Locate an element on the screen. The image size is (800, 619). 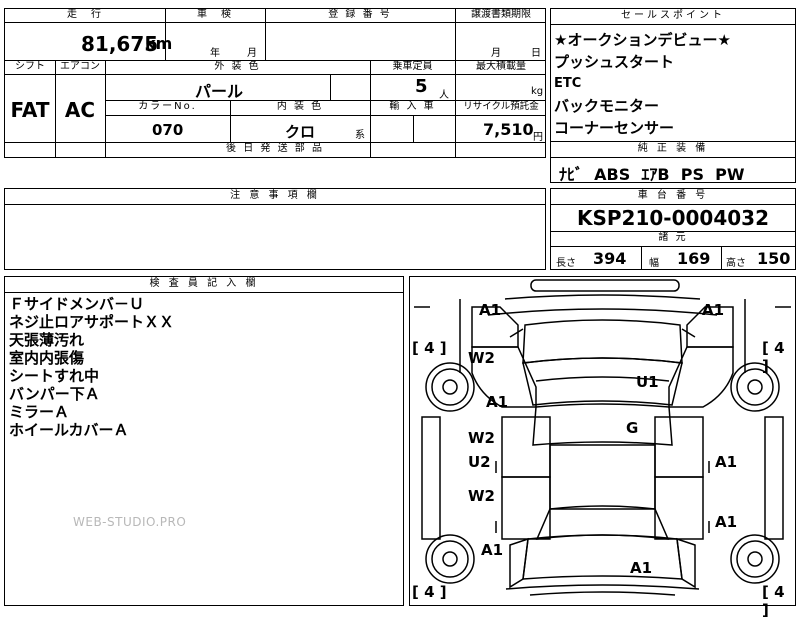
width-label: 幅 is located at coordinates (654, 263).